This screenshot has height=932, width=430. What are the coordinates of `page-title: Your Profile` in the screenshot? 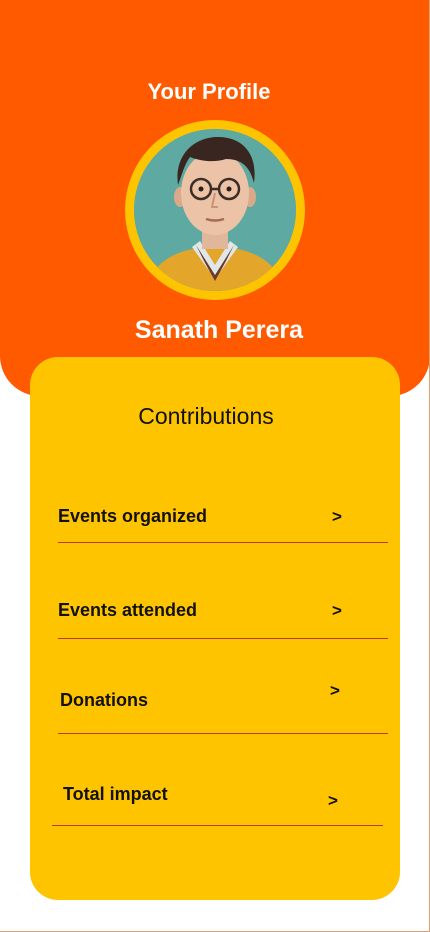 It's located at (209, 91).